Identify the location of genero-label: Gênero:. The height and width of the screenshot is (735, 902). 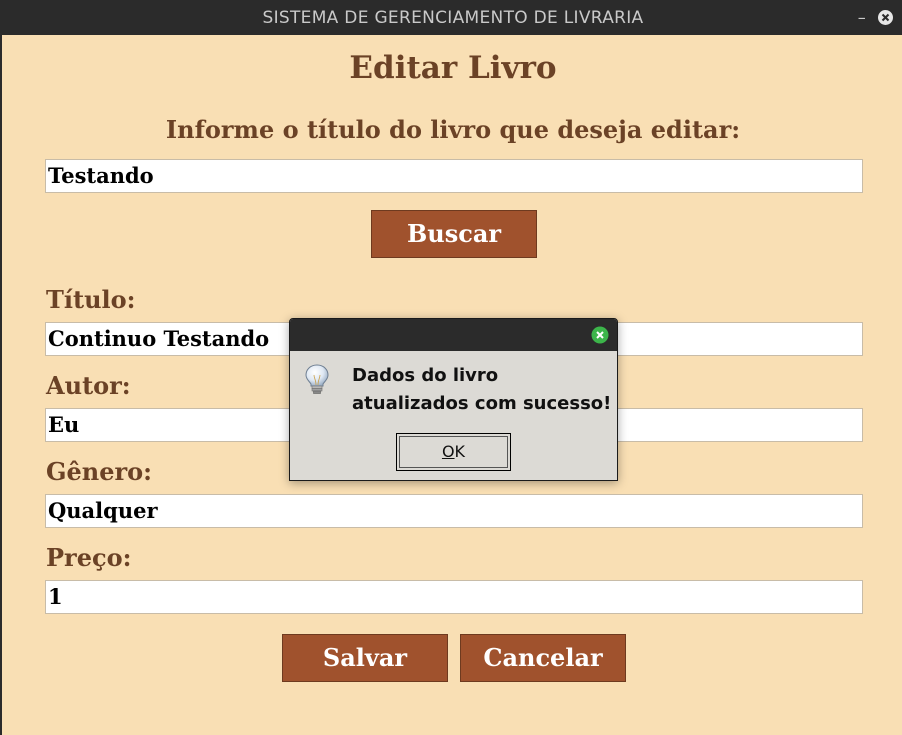
(99, 471).